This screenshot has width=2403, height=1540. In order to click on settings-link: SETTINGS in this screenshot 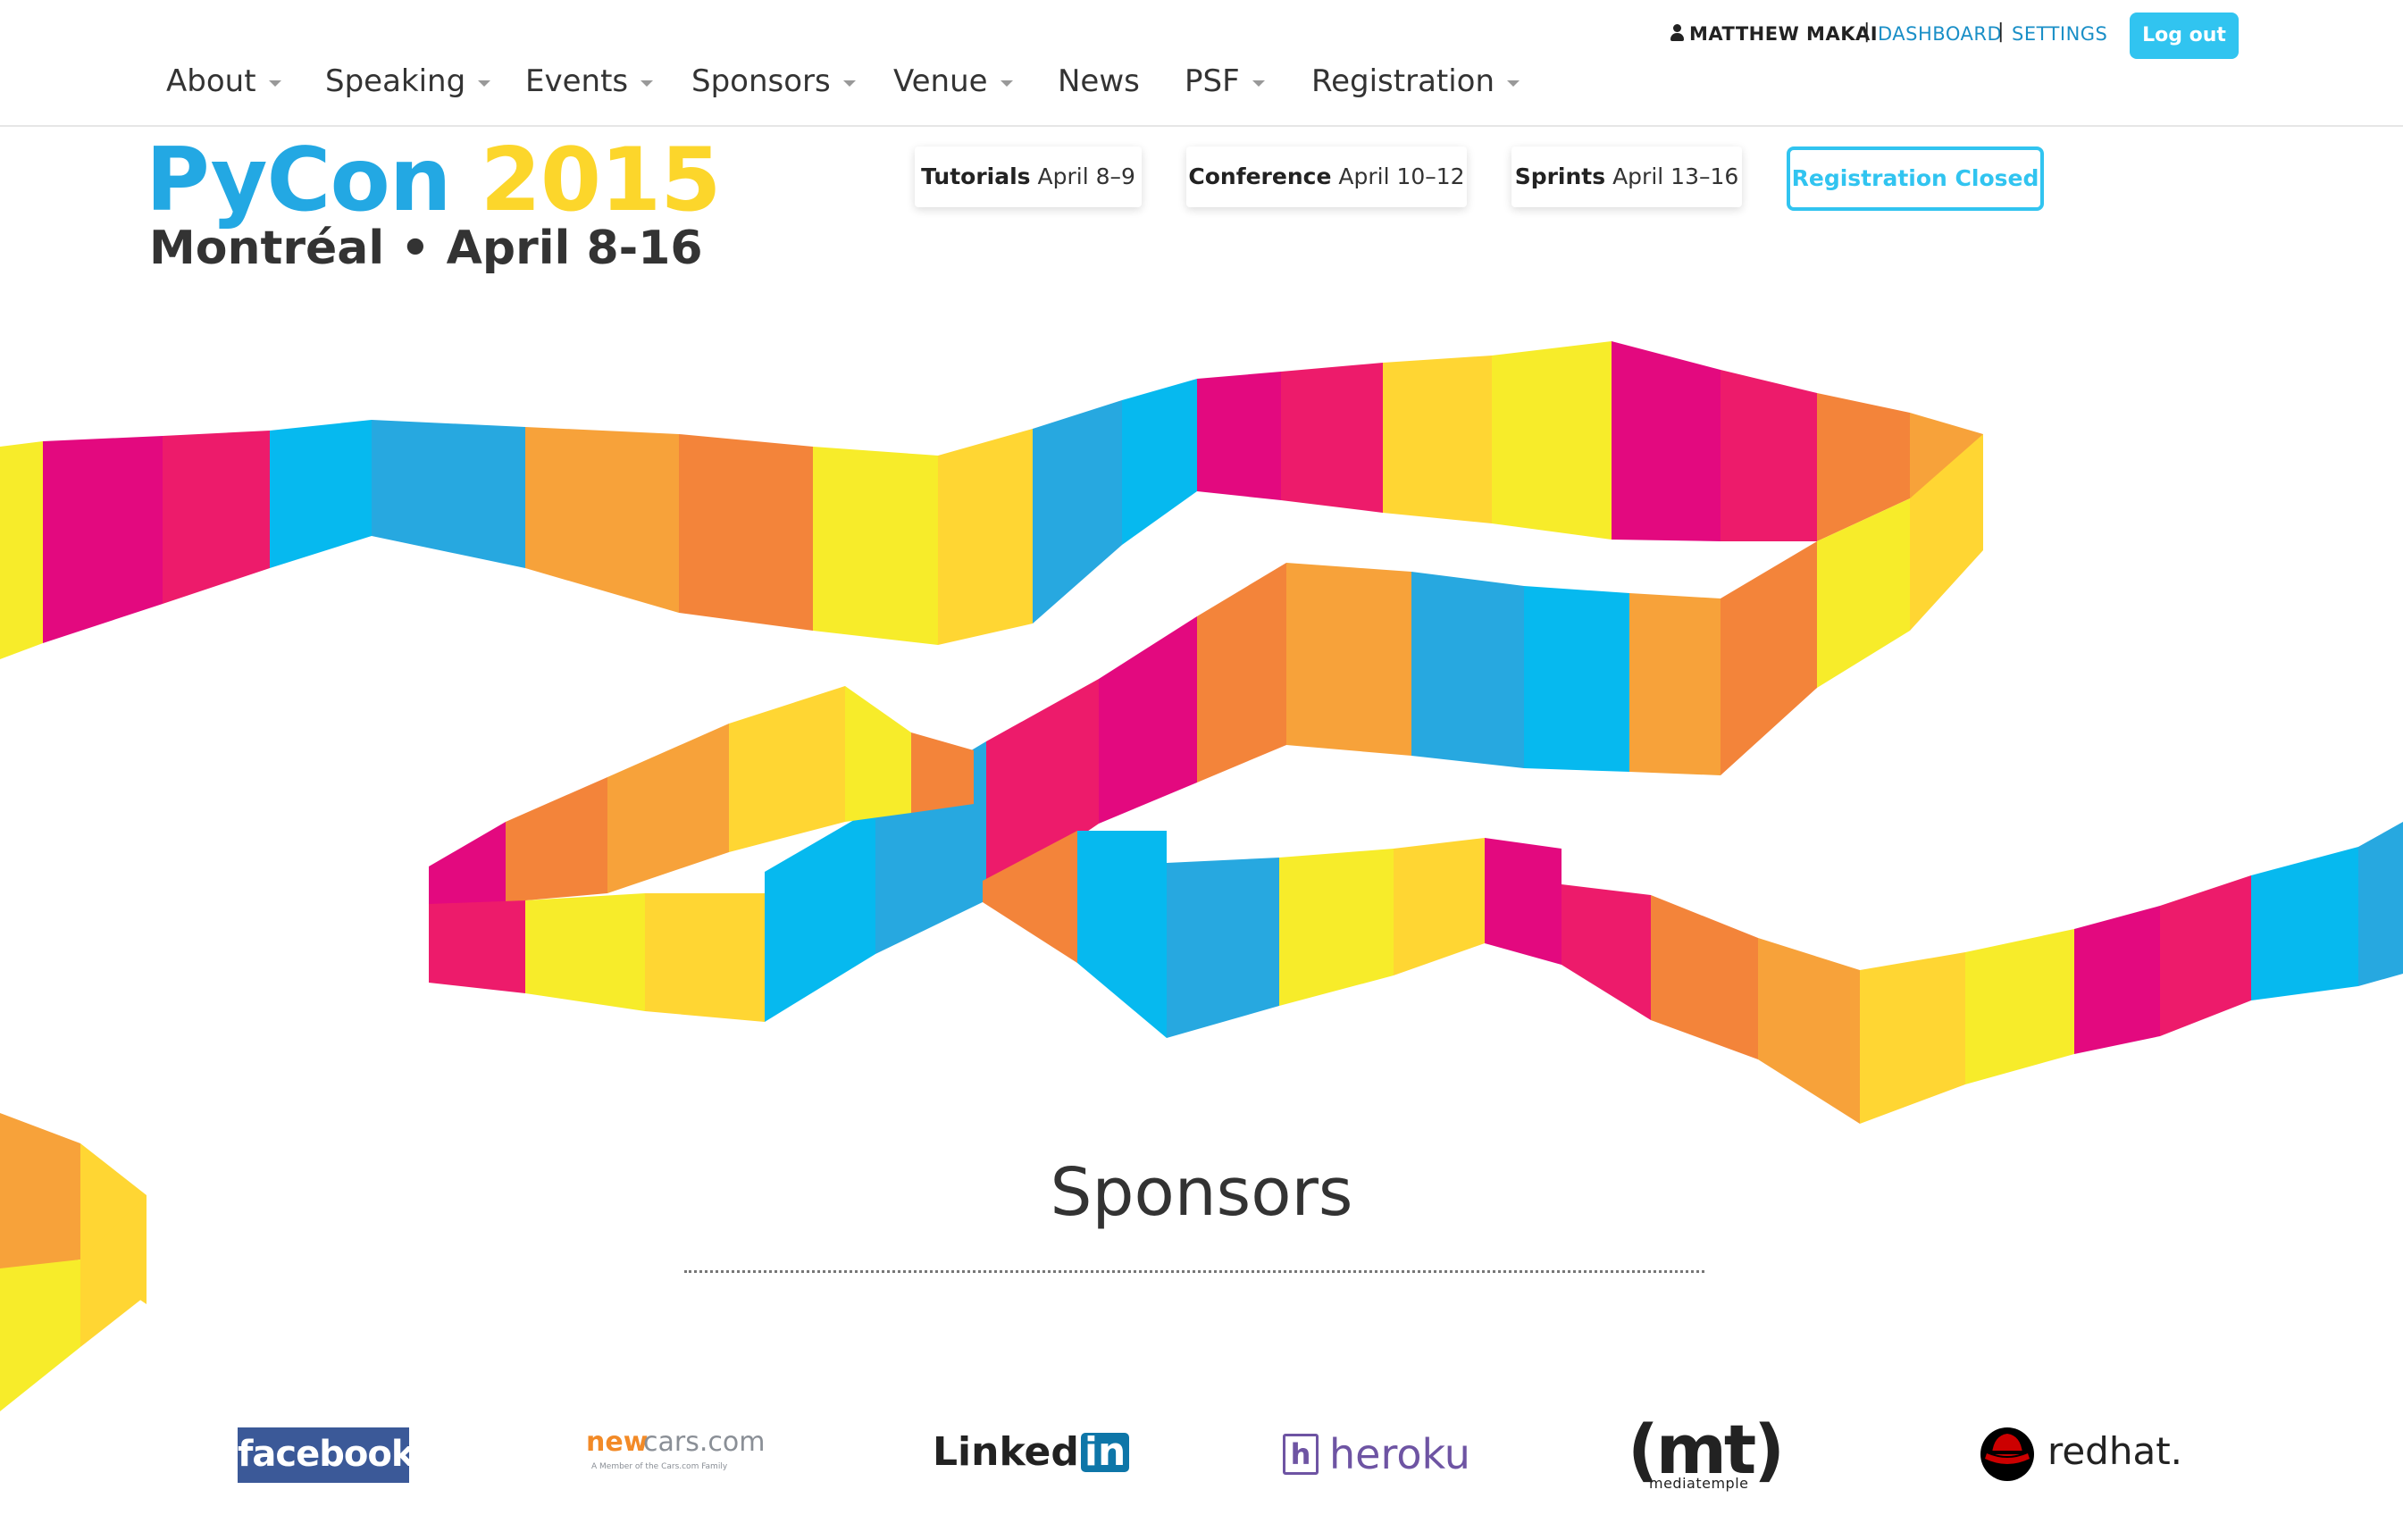, I will do `click(2059, 34)`.